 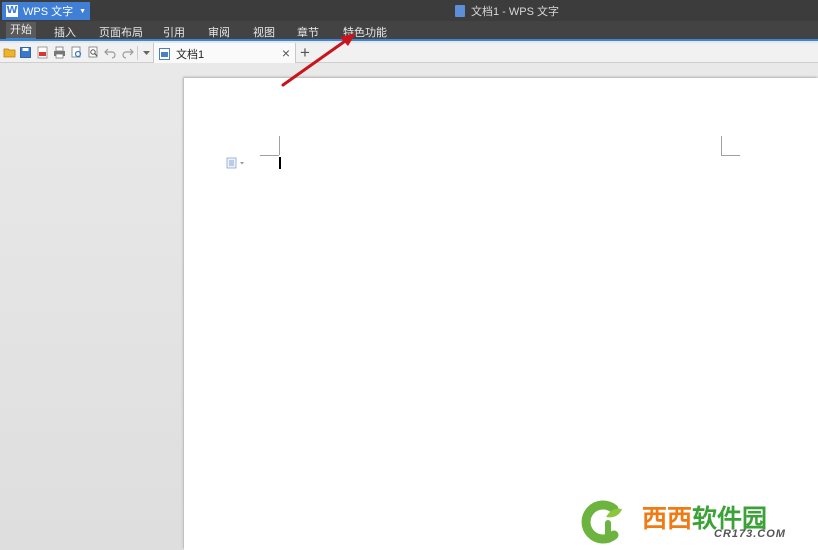 I want to click on tab-view: 视图, so click(x=264, y=32).